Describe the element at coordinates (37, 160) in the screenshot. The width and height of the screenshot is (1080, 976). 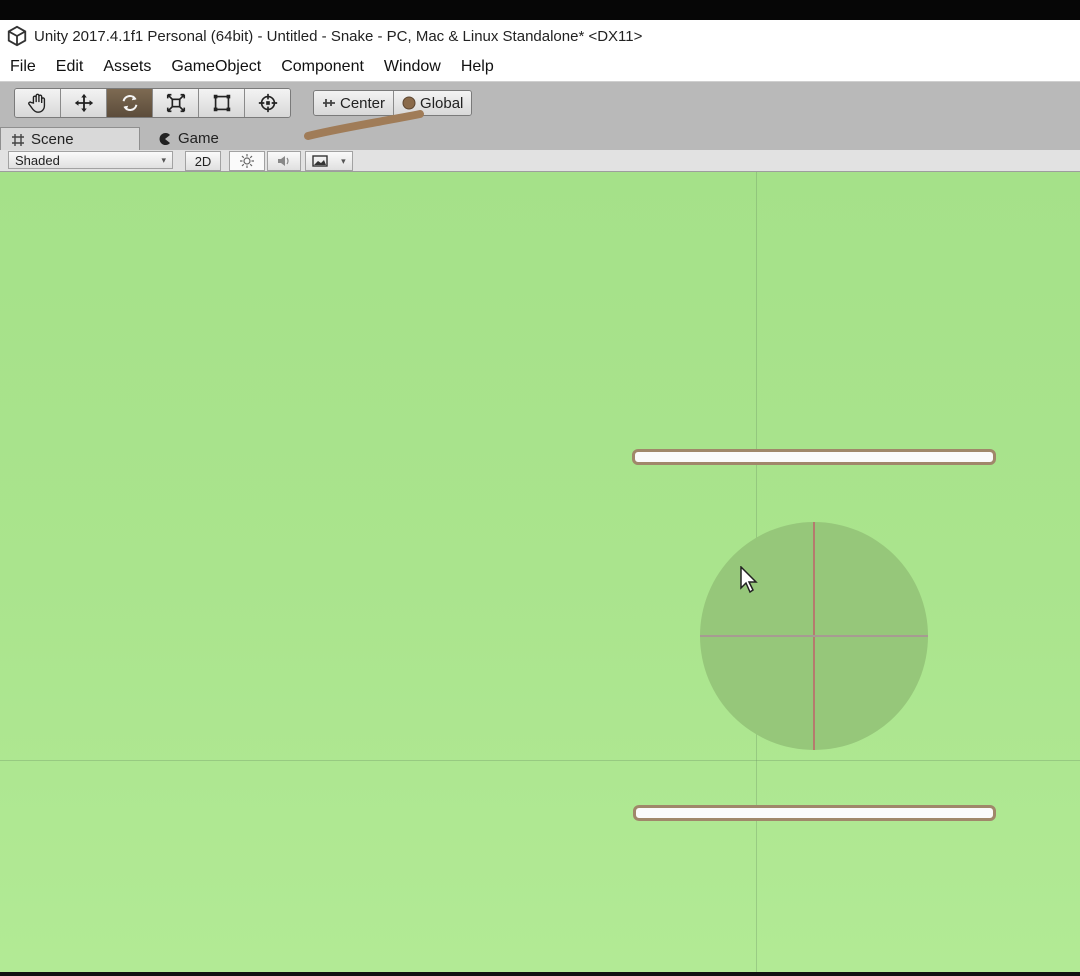
I see `shading-mode-label: Shaded` at that location.